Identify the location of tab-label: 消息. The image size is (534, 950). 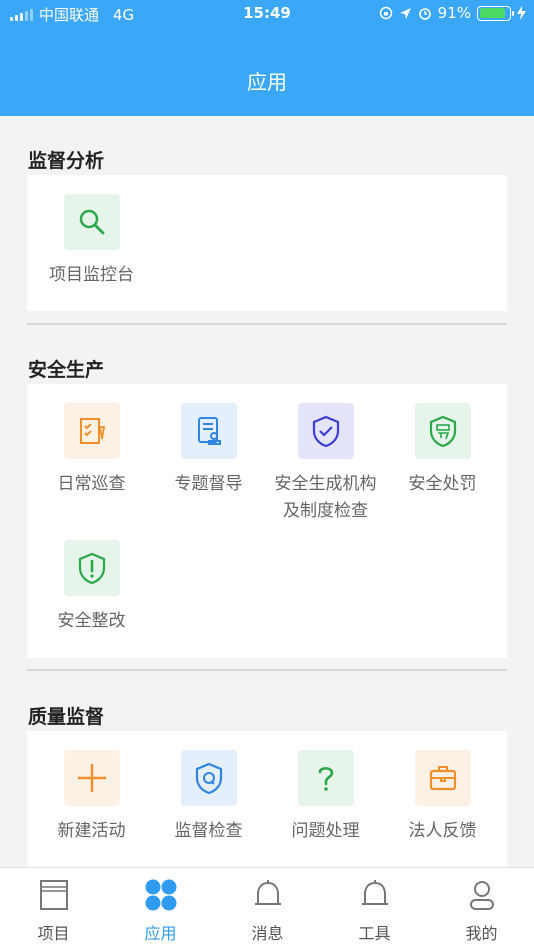
(267, 933).